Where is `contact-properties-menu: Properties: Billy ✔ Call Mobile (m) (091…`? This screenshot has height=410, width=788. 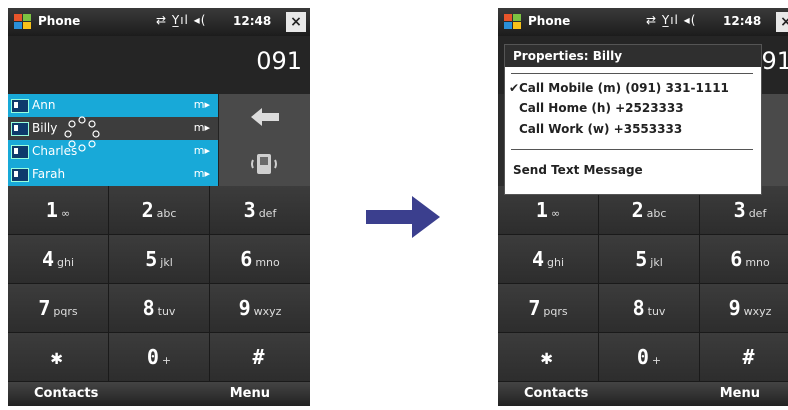 contact-properties-menu: Properties: Billy ✔ Call Mobile (m) (091… is located at coordinates (633, 119).